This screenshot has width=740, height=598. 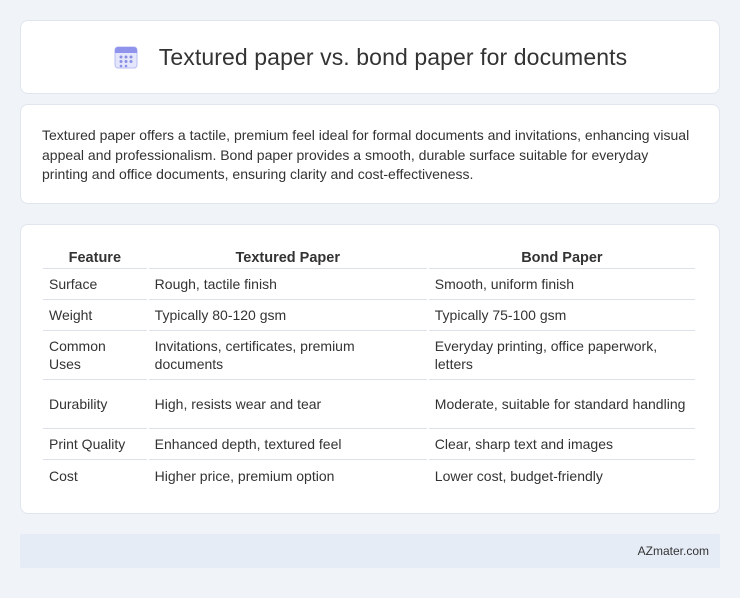 I want to click on bond-paper-cell: Clear, sharp text and images, so click(x=561, y=444).